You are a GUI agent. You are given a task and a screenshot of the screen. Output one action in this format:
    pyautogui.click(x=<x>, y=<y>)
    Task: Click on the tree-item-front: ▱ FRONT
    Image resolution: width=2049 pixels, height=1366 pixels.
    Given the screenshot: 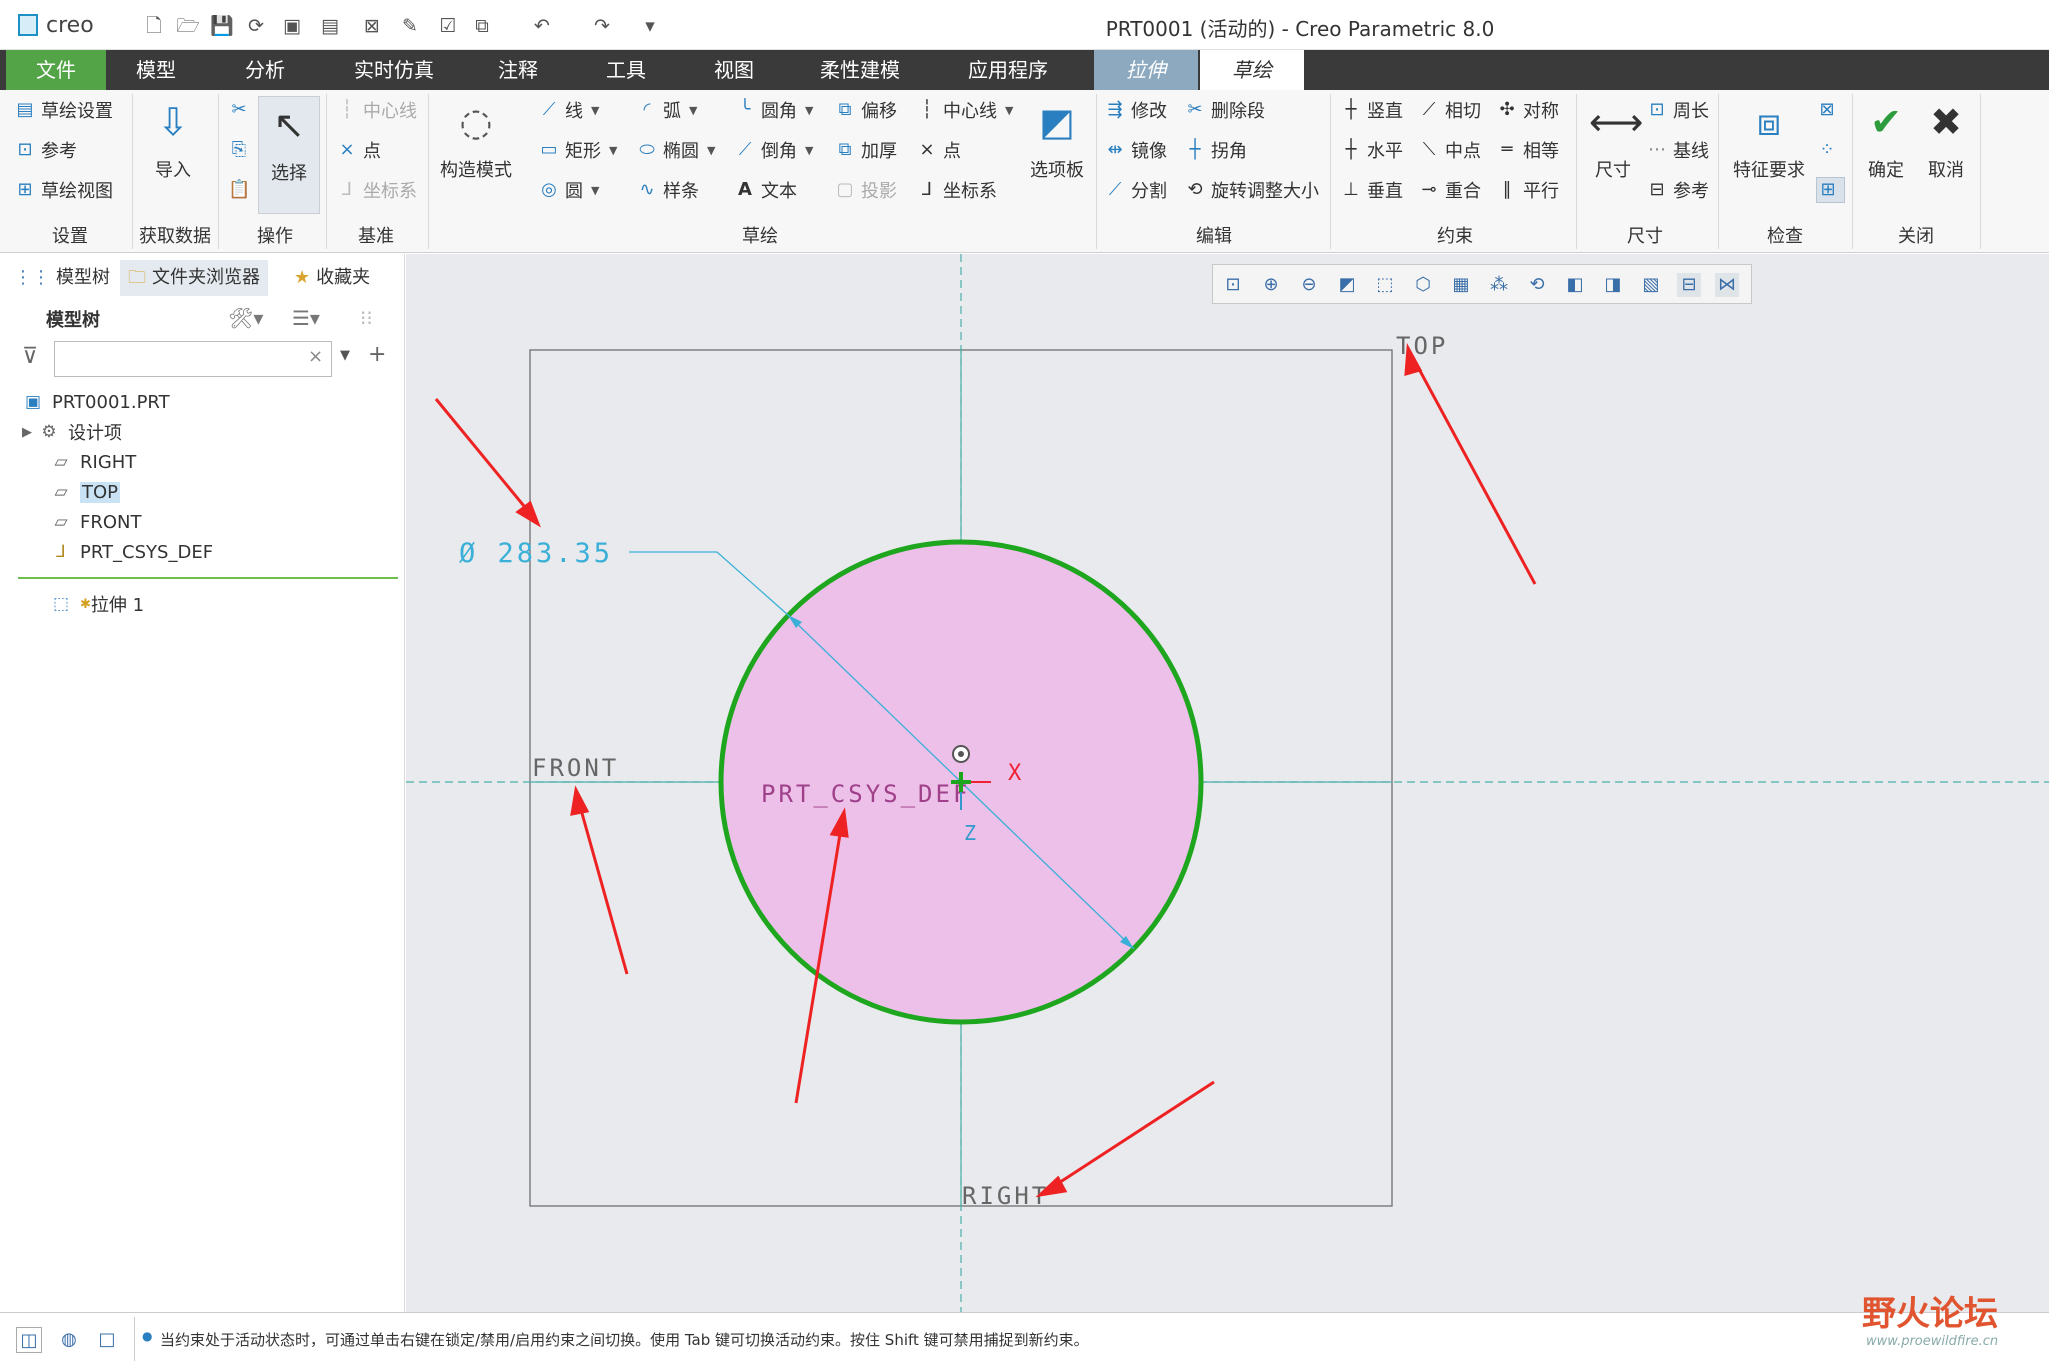 What is the action you would take?
    pyautogui.click(x=95, y=522)
    